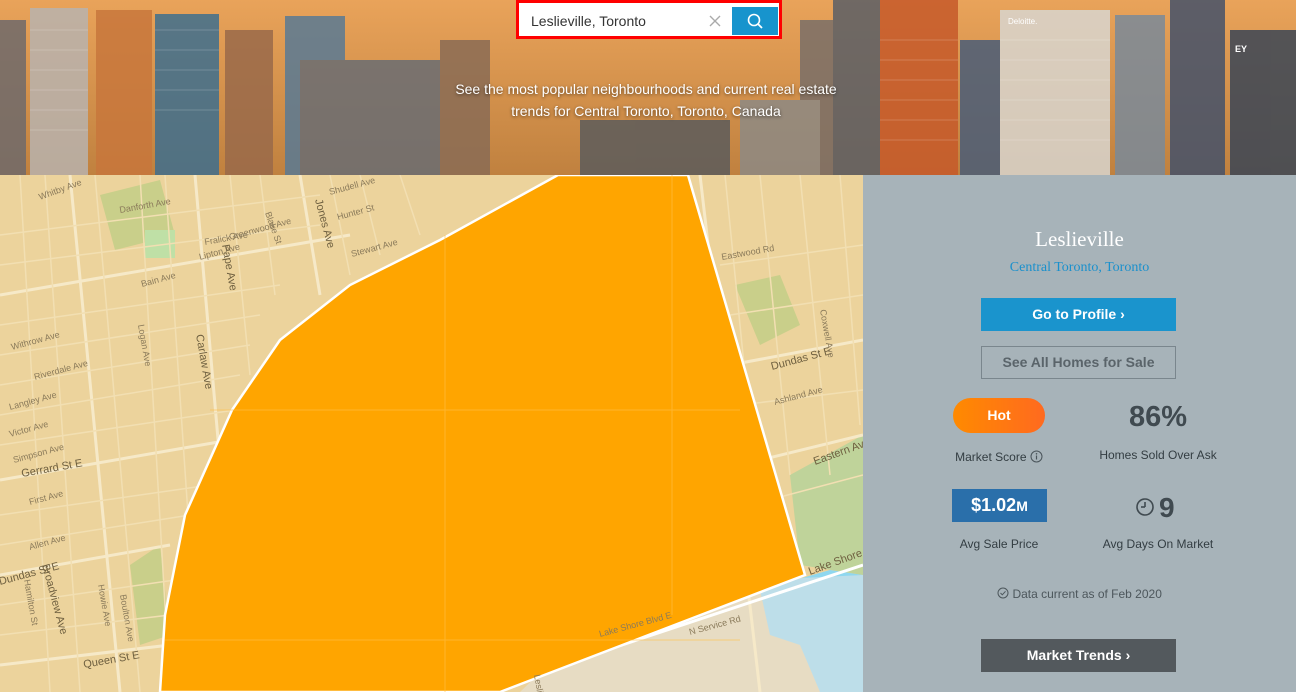  What do you see at coordinates (1074, 314) in the screenshot?
I see `go-to-profile-label: Go to Profile` at bounding box center [1074, 314].